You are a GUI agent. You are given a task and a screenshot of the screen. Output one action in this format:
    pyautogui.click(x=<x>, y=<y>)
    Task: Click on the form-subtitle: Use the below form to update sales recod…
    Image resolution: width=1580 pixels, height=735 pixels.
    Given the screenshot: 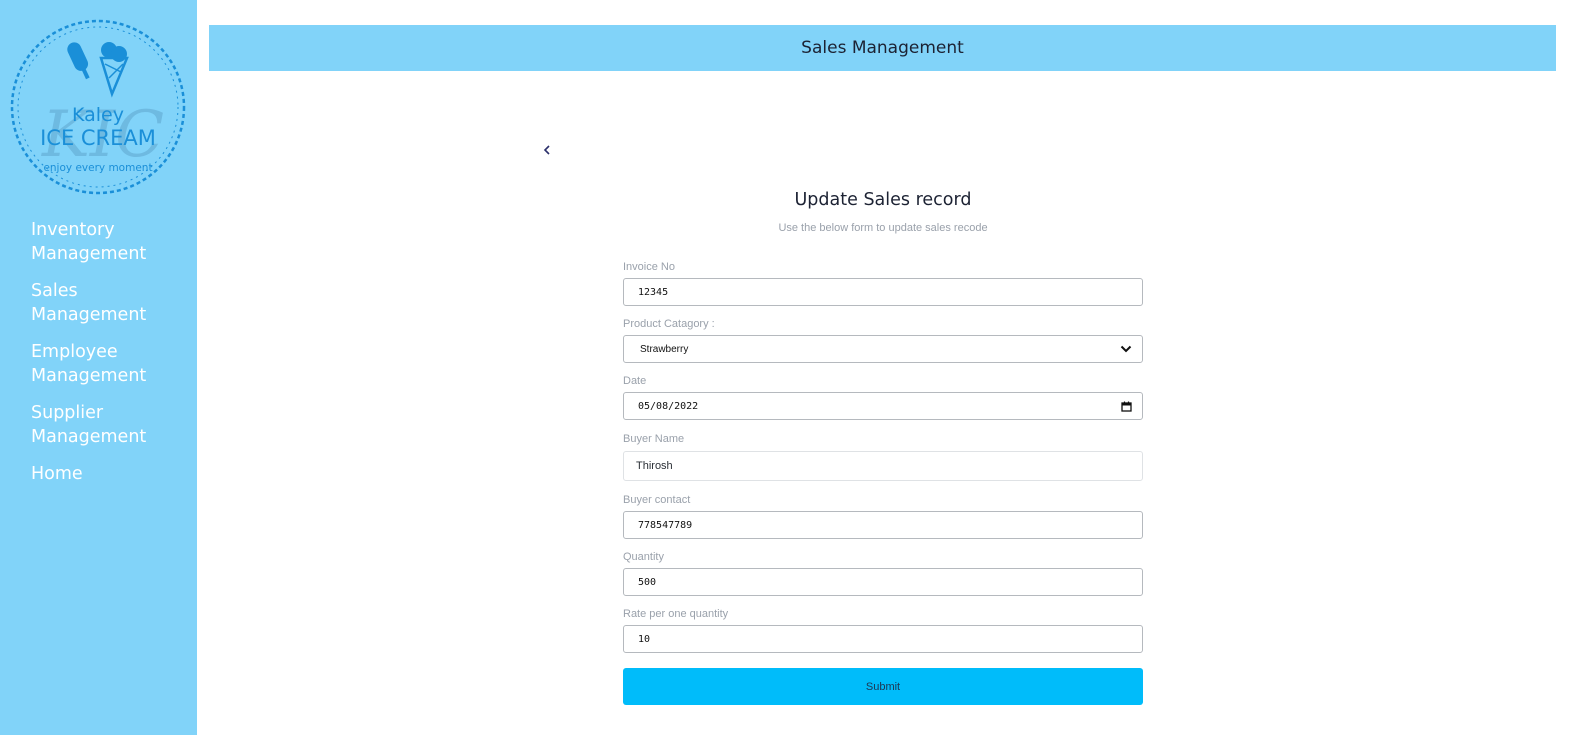 What is the action you would take?
    pyautogui.click(x=883, y=228)
    